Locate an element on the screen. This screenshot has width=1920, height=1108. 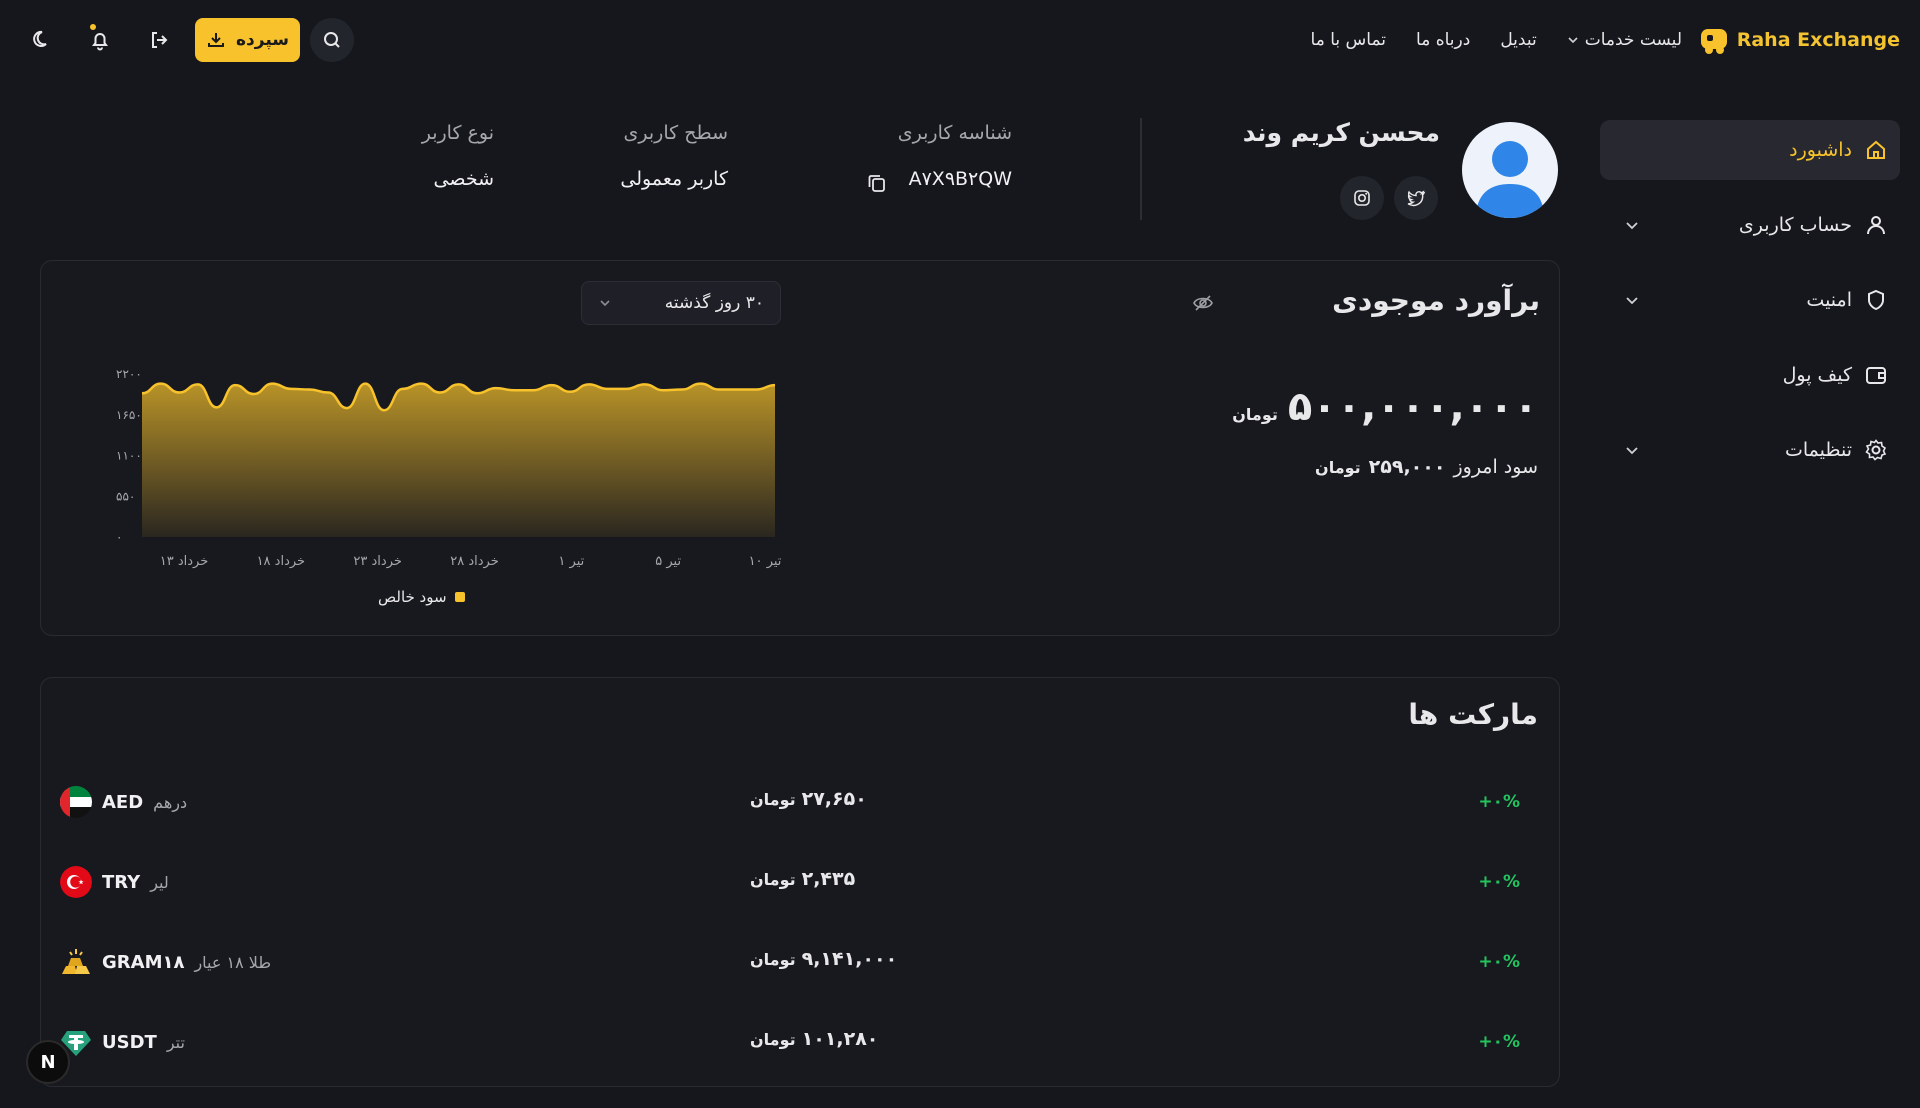
today-profit-unit: تومان is located at coordinates (1338, 467).